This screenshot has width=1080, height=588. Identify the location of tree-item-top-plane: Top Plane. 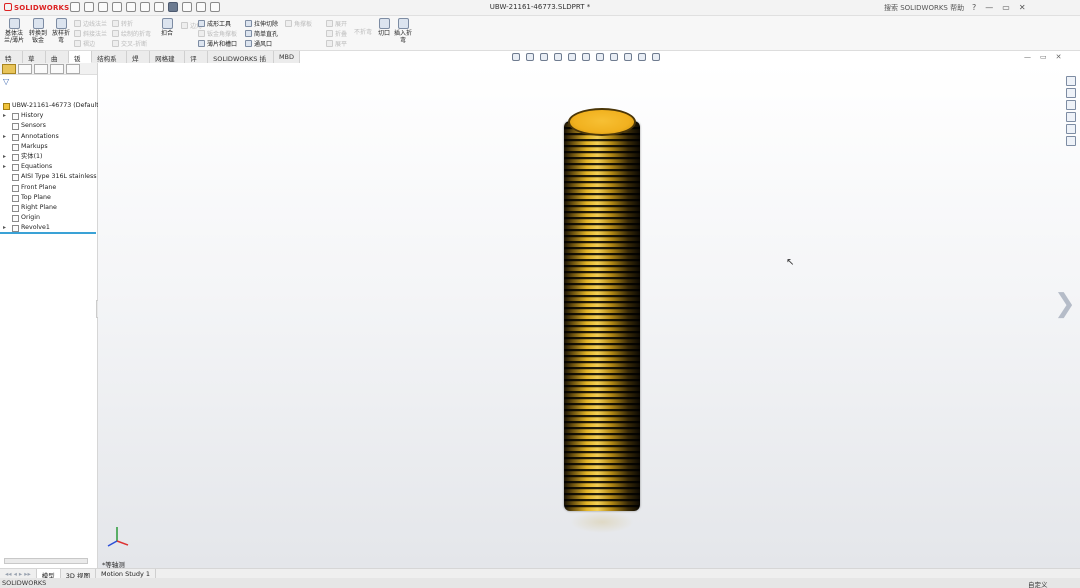
(49, 198).